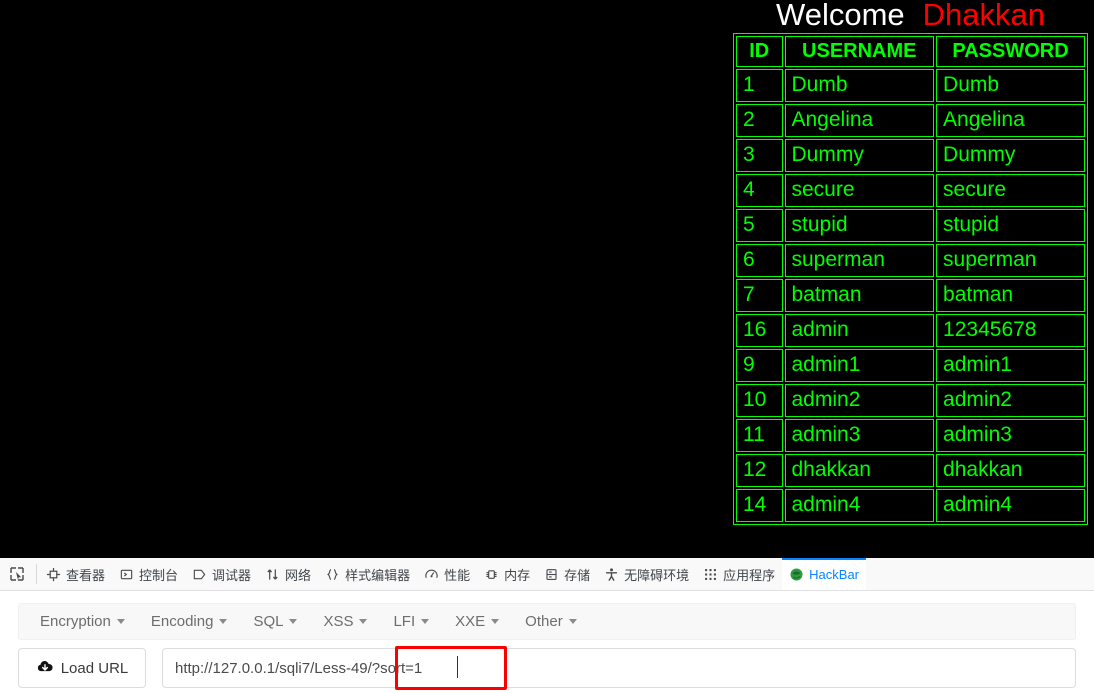 The image size is (1094, 692). Describe the element at coordinates (1010, 225) in the screenshot. I see `cell-password: stupid` at that location.